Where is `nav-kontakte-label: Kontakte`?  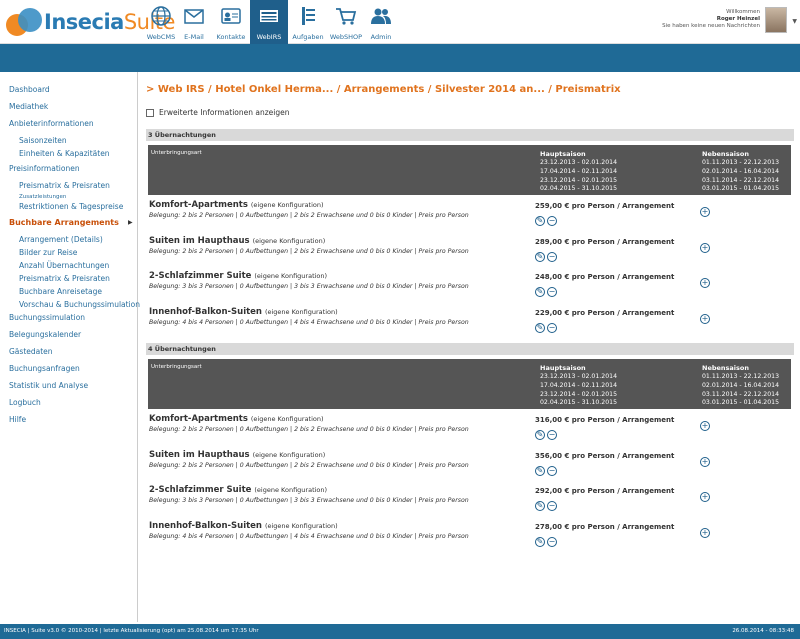 nav-kontakte-label: Kontakte is located at coordinates (231, 37).